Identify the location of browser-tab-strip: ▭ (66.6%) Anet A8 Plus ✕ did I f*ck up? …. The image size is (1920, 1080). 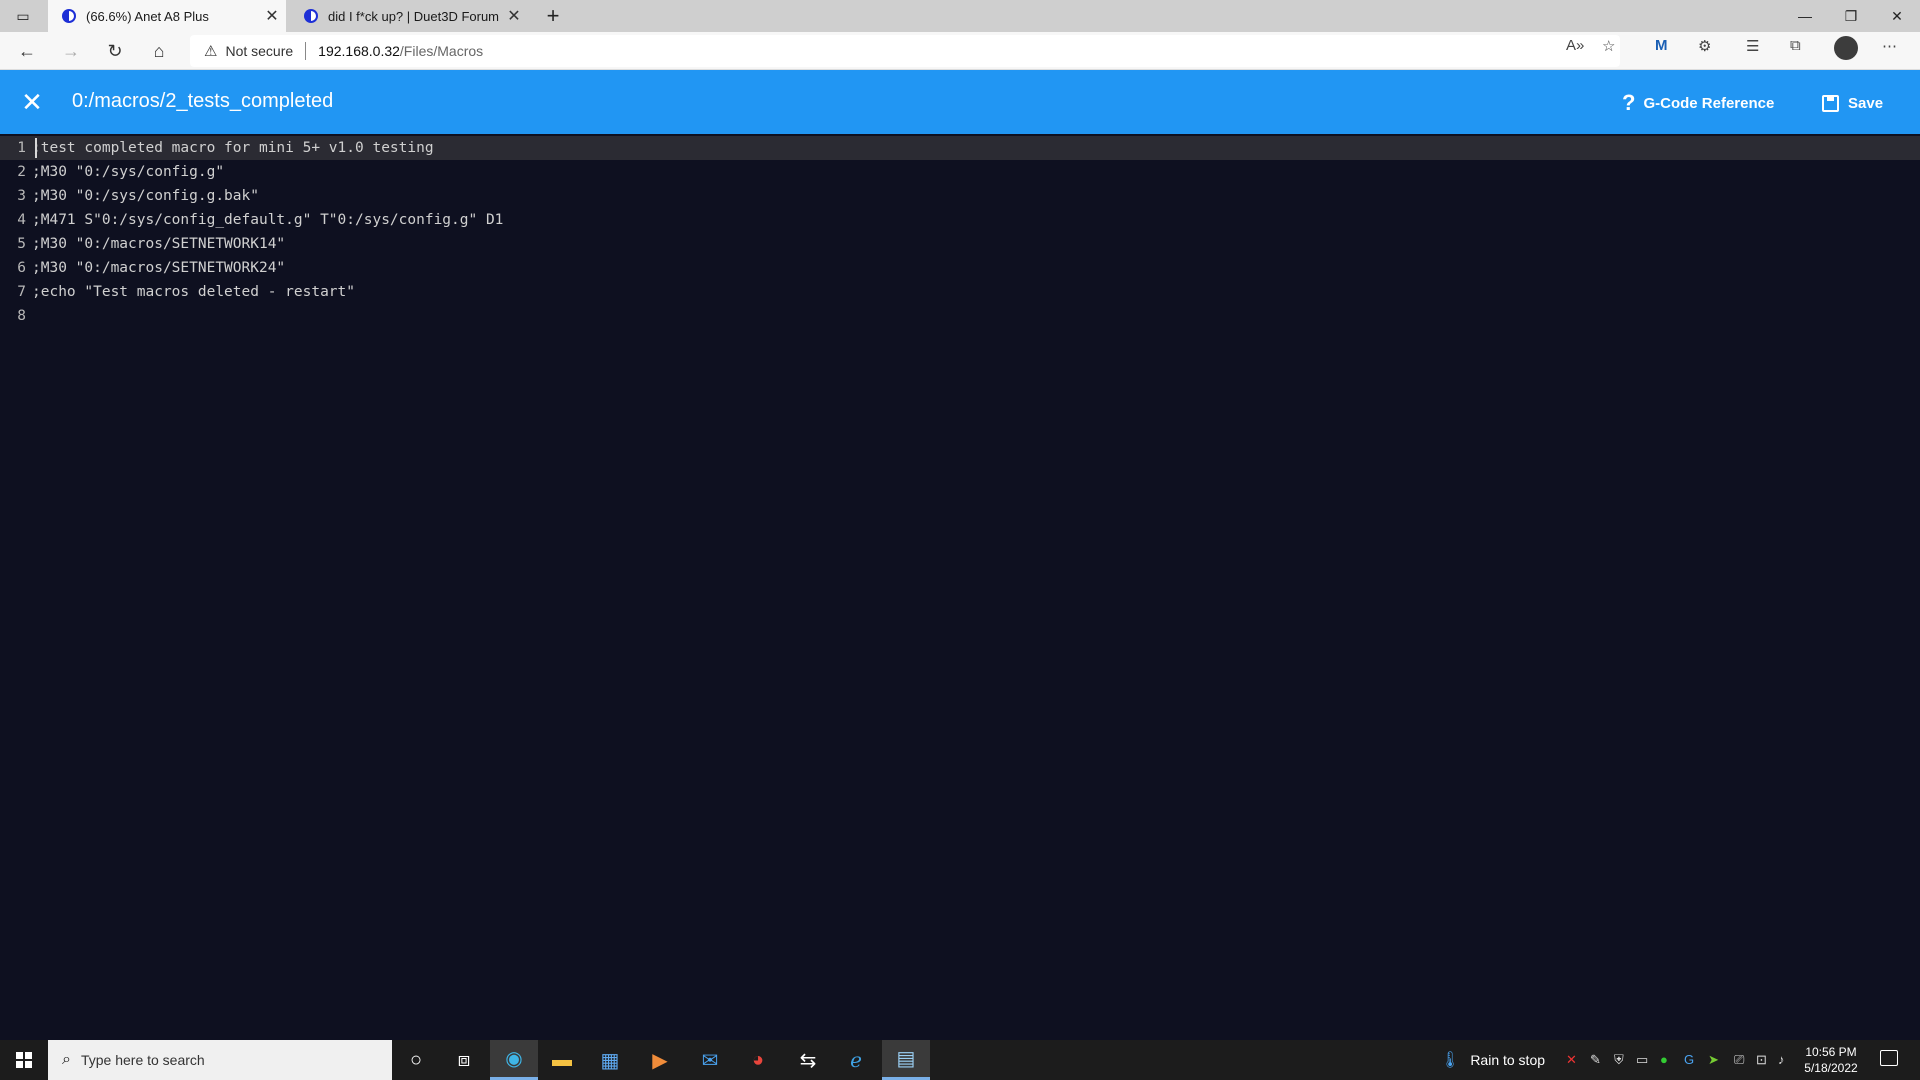
(960, 16).